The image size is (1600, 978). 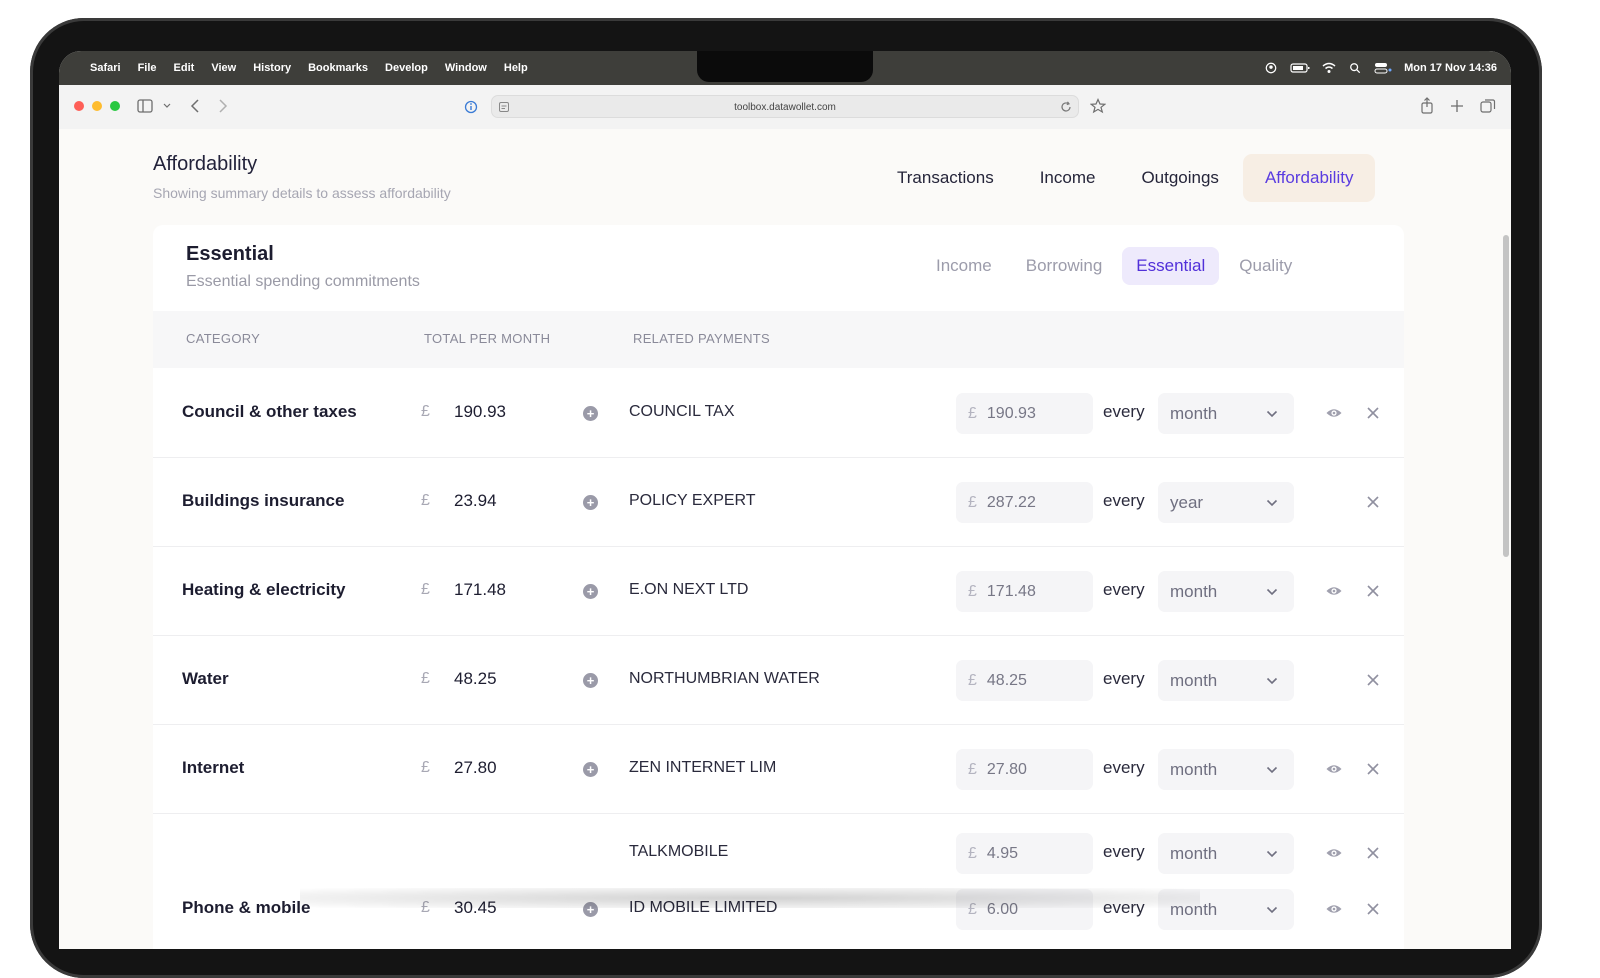 I want to click on payment-amount-input: £171.48, so click(x=1024, y=591).